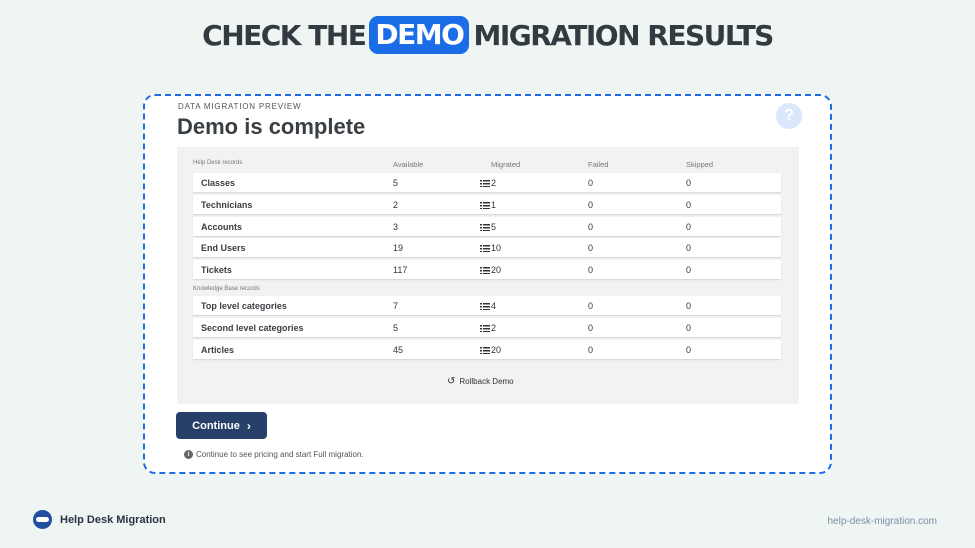  What do you see at coordinates (218, 183) in the screenshot?
I see `record-name: Classes` at bounding box center [218, 183].